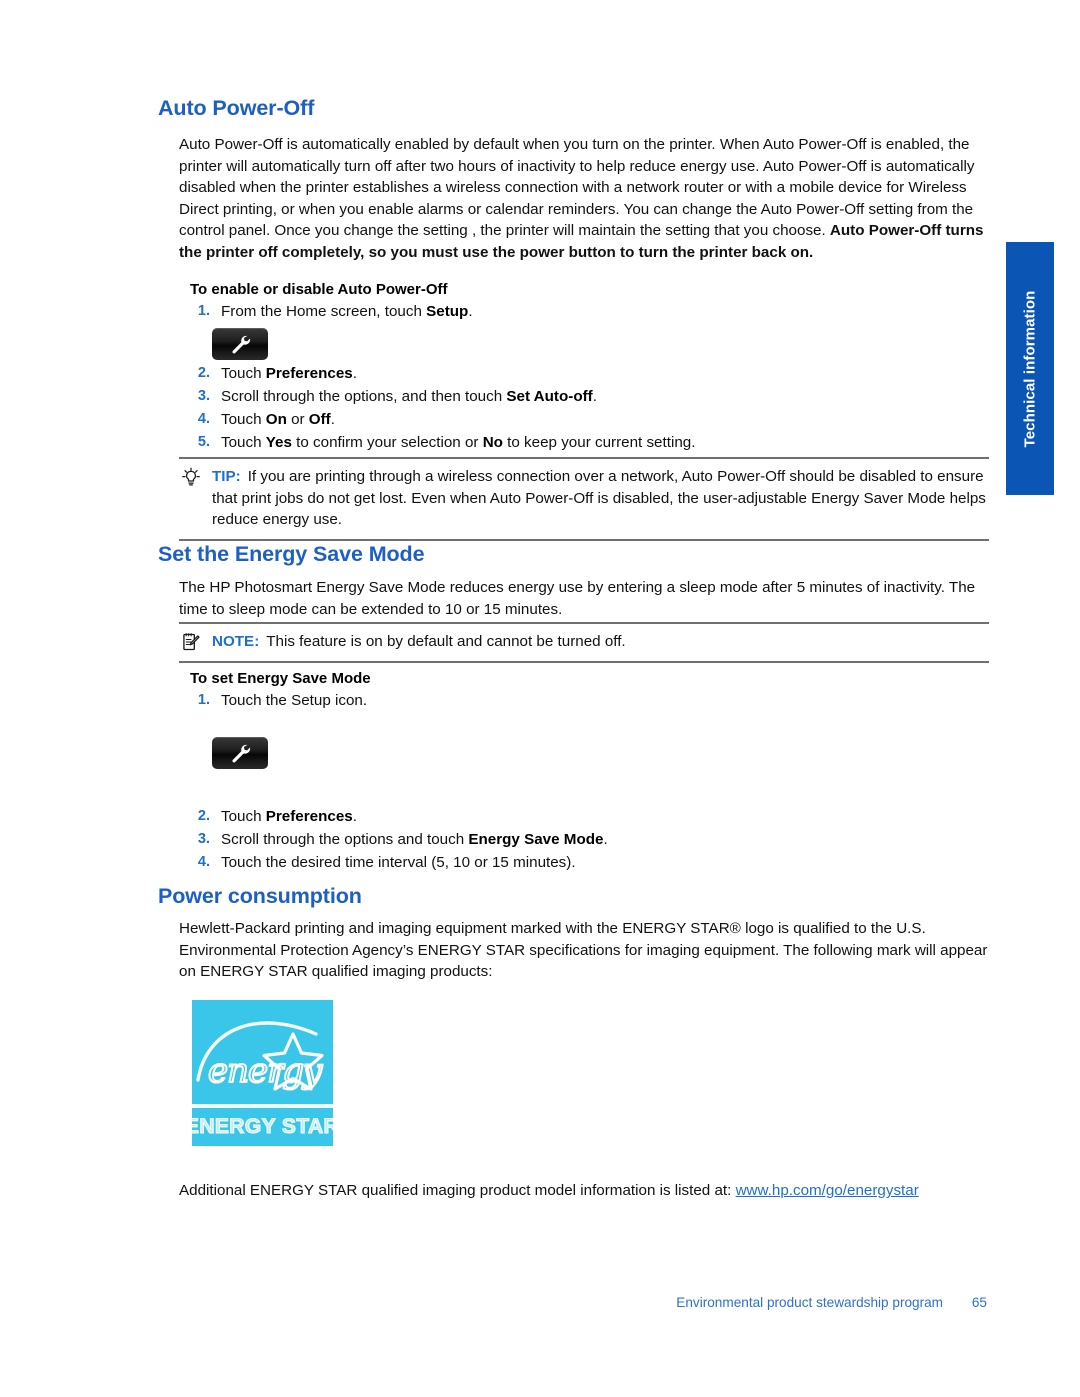 Image resolution: width=1080 pixels, height=1397 pixels. I want to click on step-text-mid: or, so click(297, 419).